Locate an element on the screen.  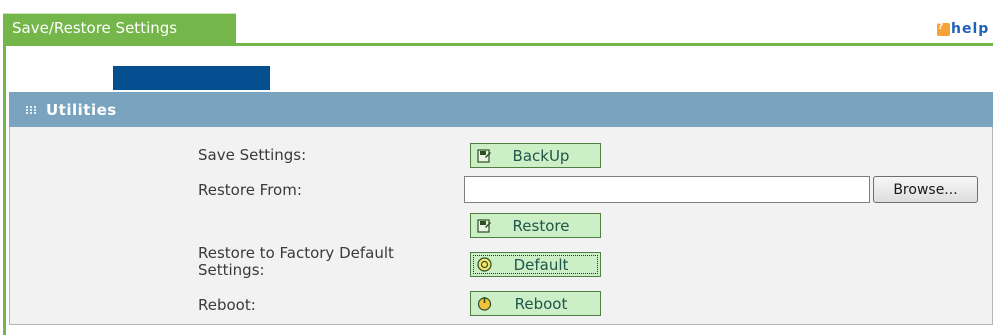
question-icon: ? is located at coordinates (943, 29).